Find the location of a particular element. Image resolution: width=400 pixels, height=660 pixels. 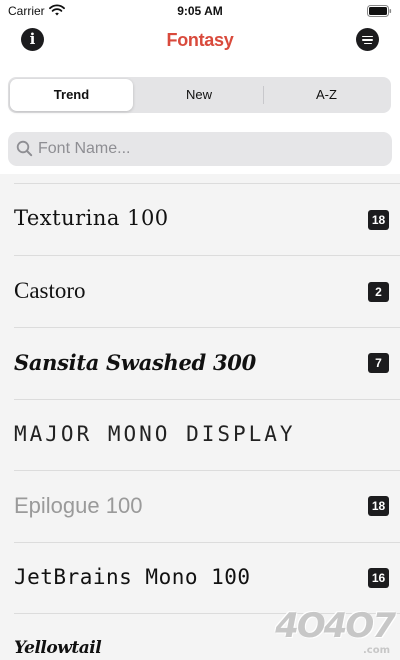

watermark-text: 4O4O7 is located at coordinates (335, 626).